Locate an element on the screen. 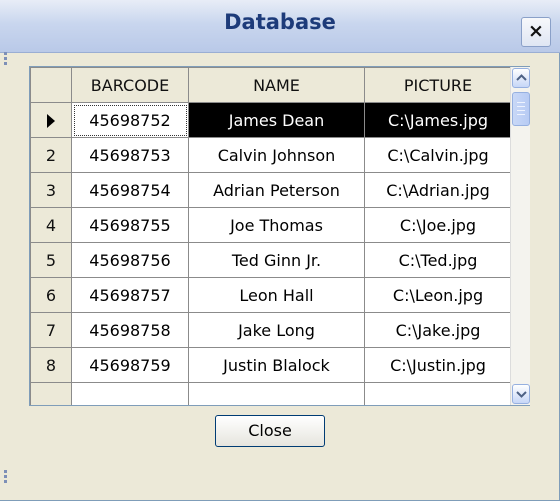 The height and width of the screenshot is (501, 560). table-row-partial is located at coordinates (271, 393).